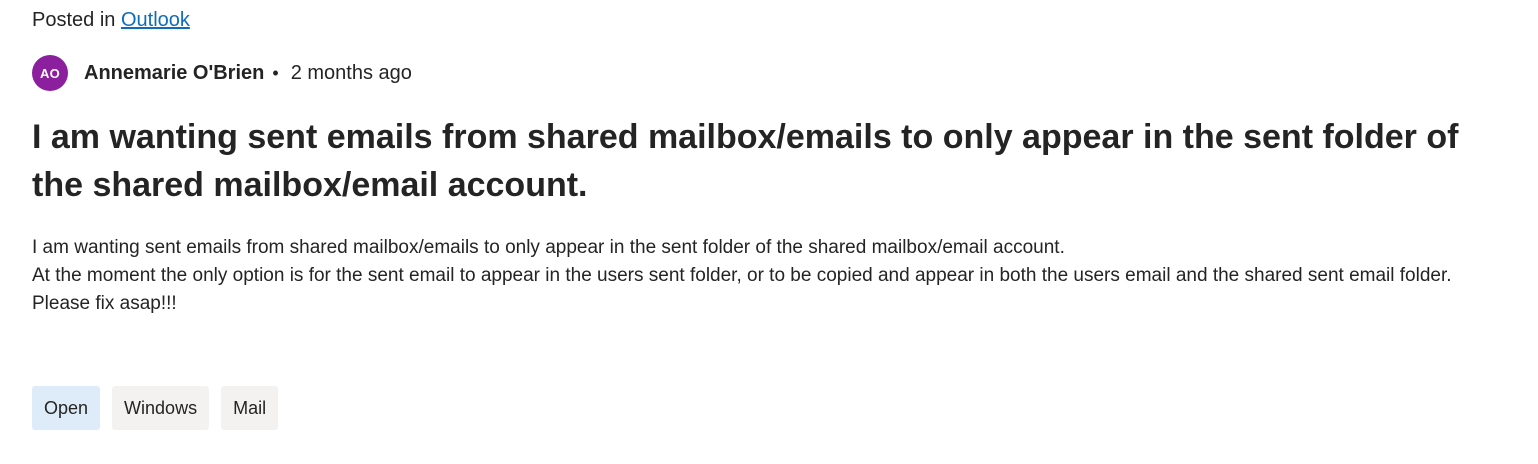 This screenshot has width=1538, height=464. I want to click on category-link: Outlook, so click(155, 20).